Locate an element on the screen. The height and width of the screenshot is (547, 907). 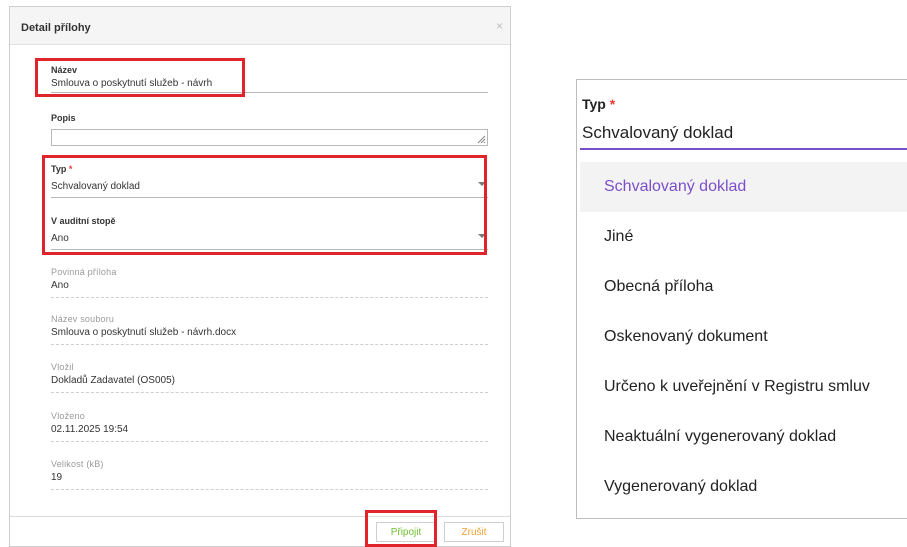
mandatory-attachment-value: Ano is located at coordinates (60, 285).